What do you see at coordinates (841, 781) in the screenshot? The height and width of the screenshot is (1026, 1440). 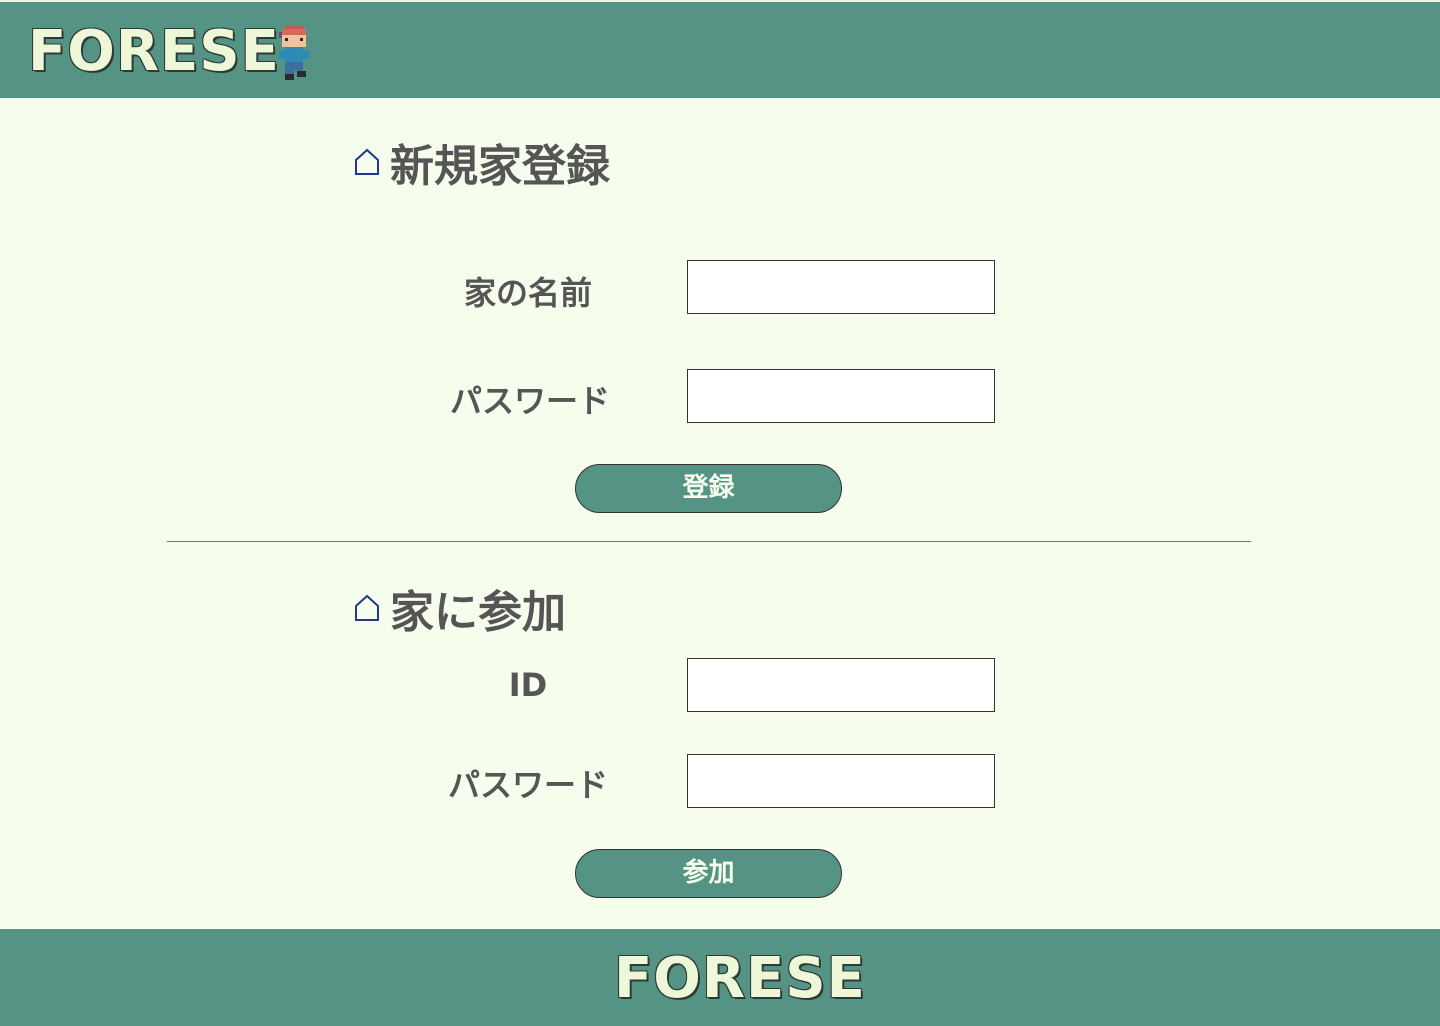 I see `join-password-input` at bounding box center [841, 781].